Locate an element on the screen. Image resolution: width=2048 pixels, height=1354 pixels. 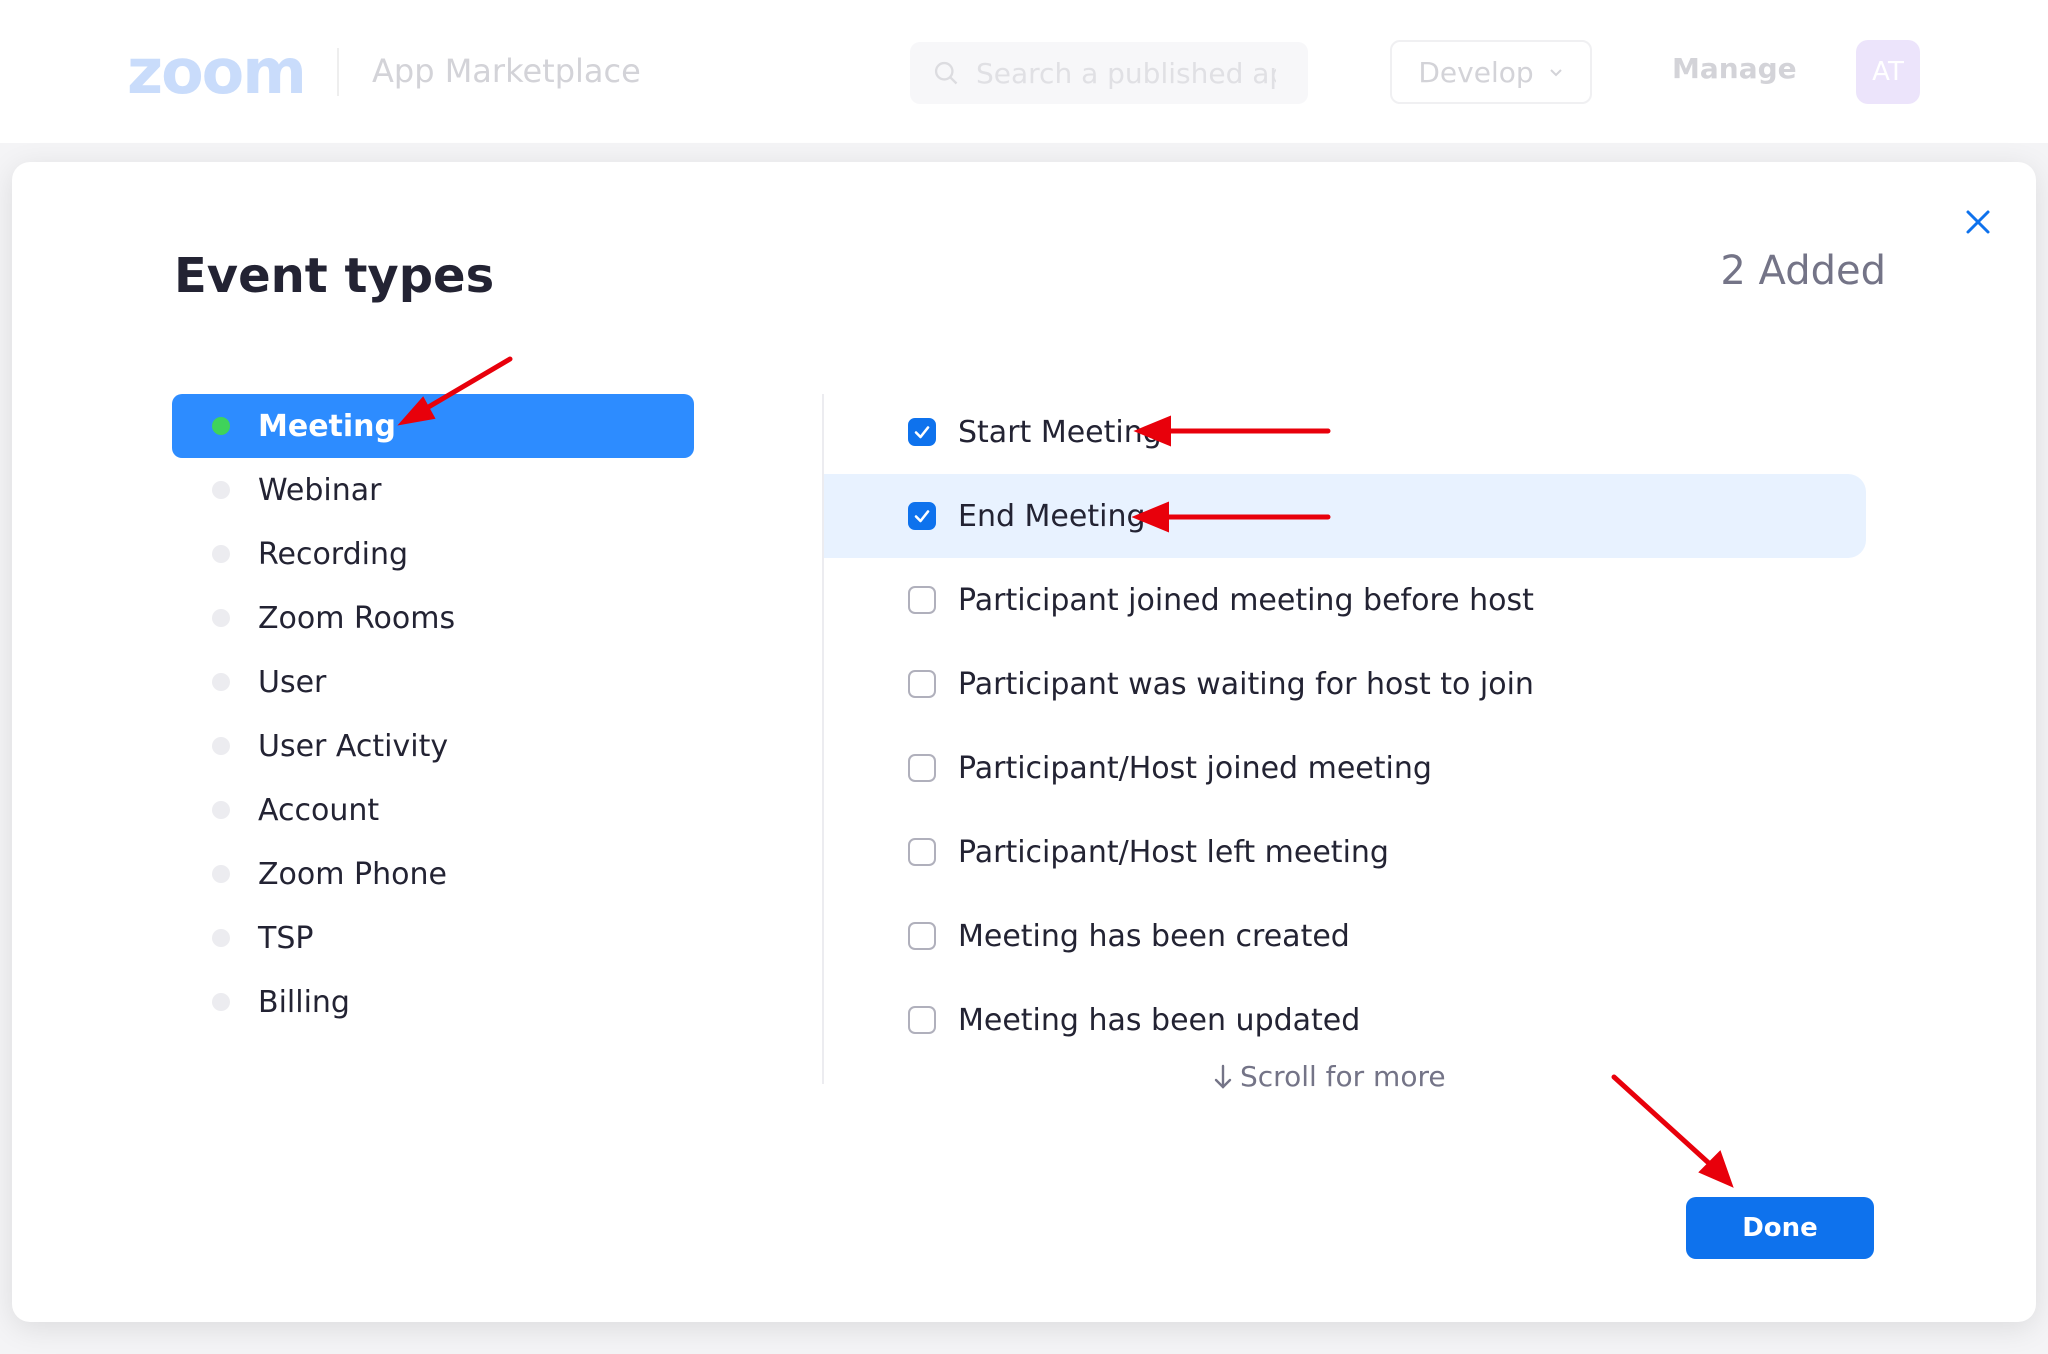
category-item-billing: Billing is located at coordinates (433, 1002).